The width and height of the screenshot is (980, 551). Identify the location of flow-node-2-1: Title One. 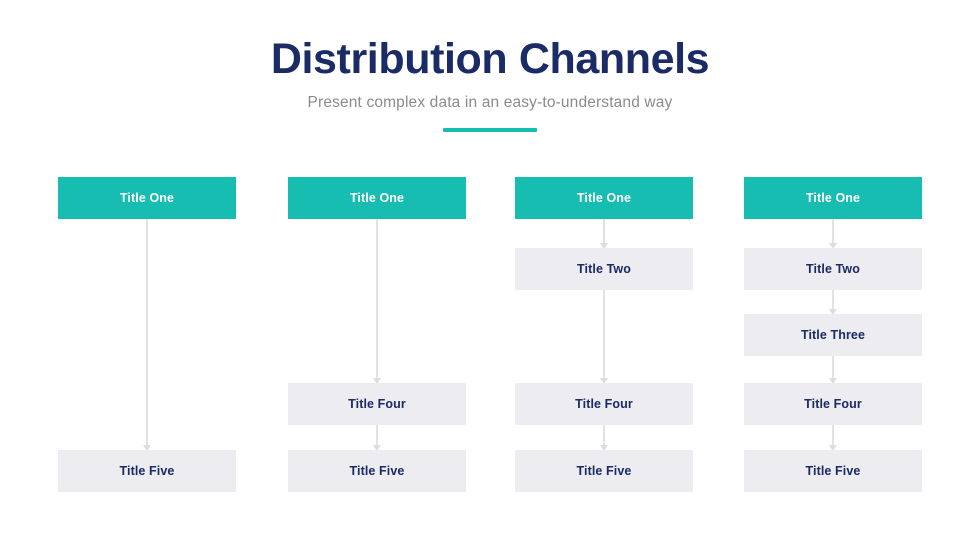
(377, 198).